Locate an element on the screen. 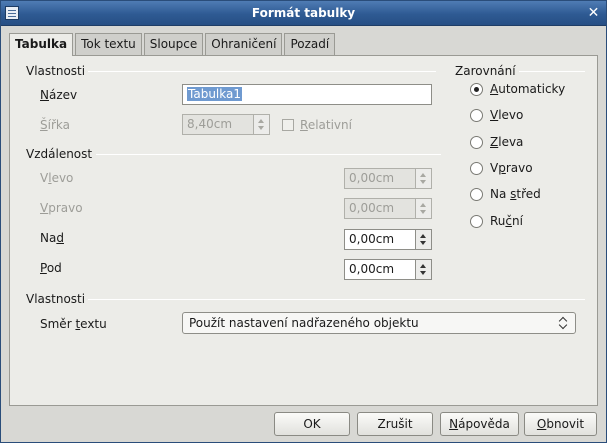  radio-label: Ruční is located at coordinates (506, 221).